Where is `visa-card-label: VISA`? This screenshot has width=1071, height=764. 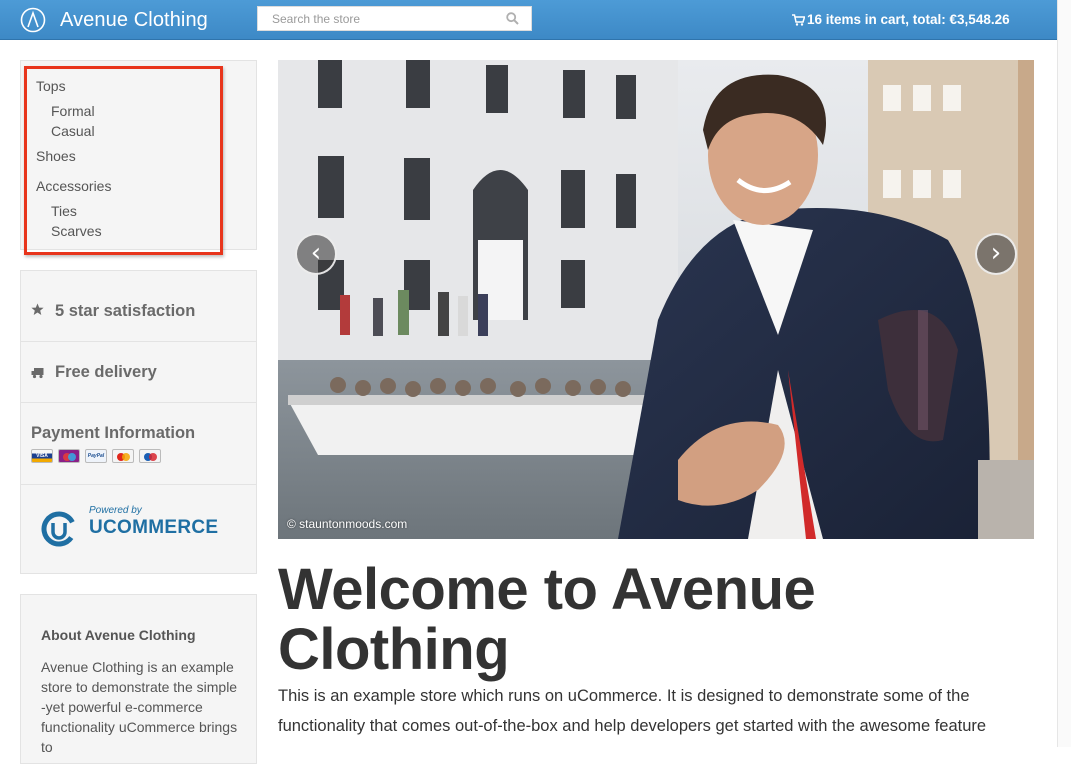 visa-card-label: VISA is located at coordinates (42, 456).